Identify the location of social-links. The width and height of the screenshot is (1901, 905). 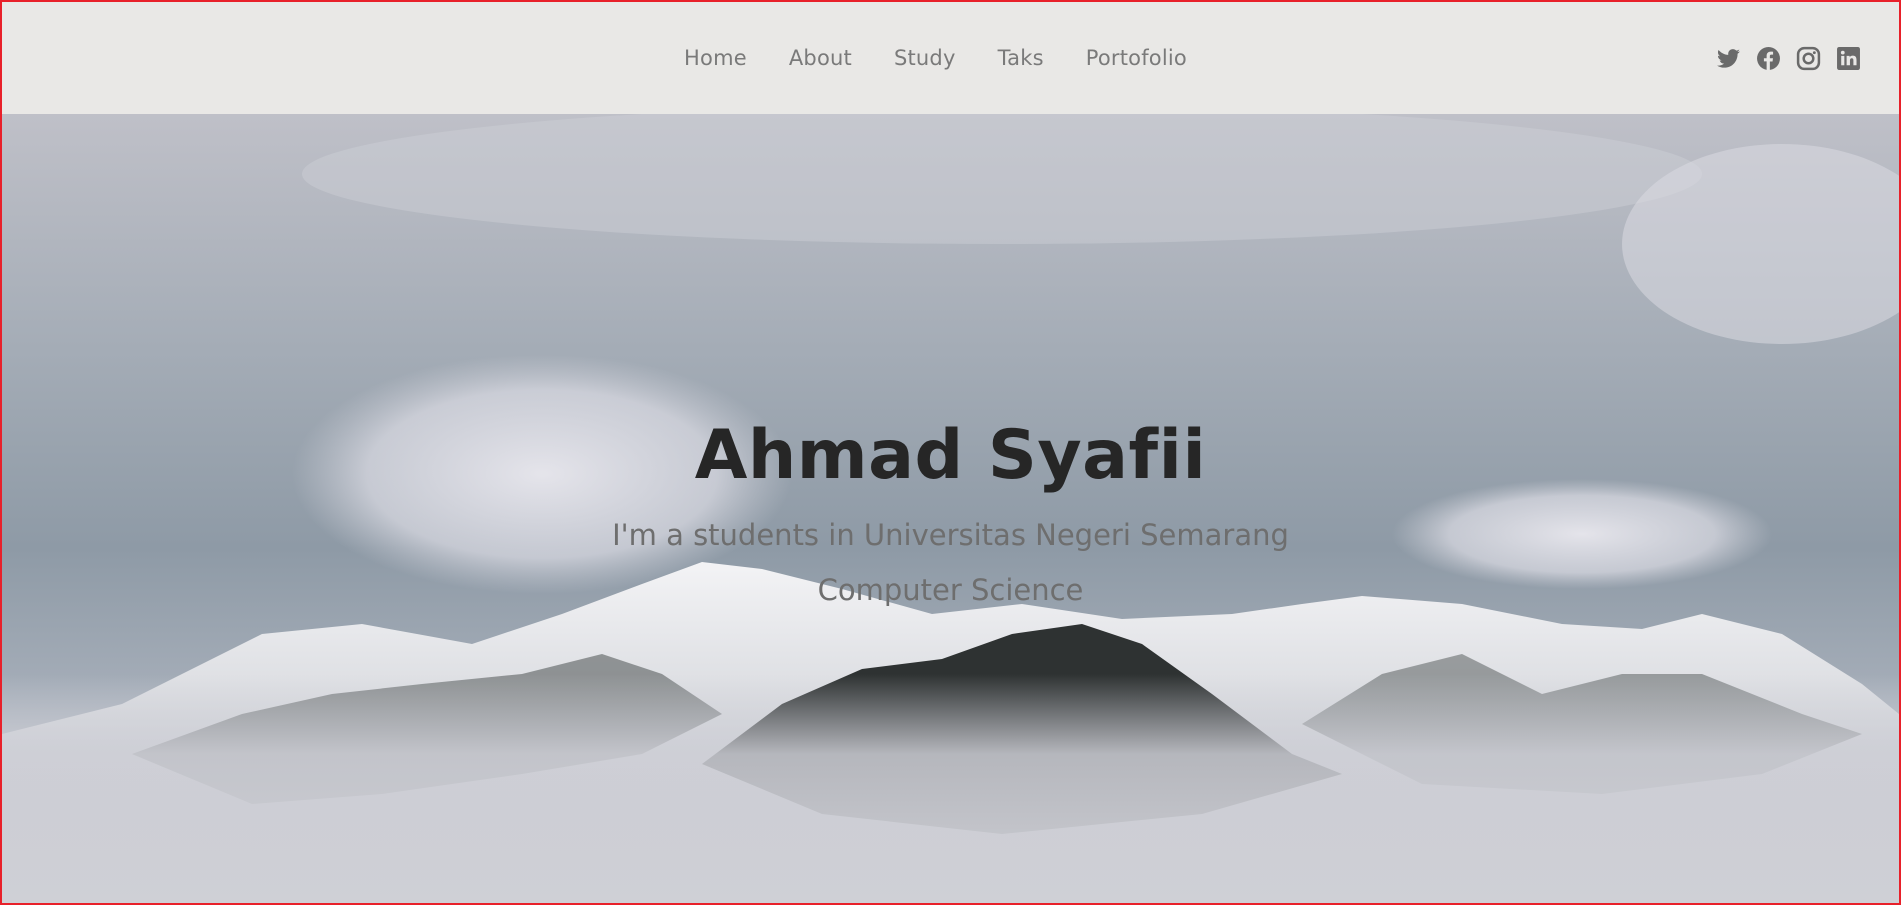
(1788, 58).